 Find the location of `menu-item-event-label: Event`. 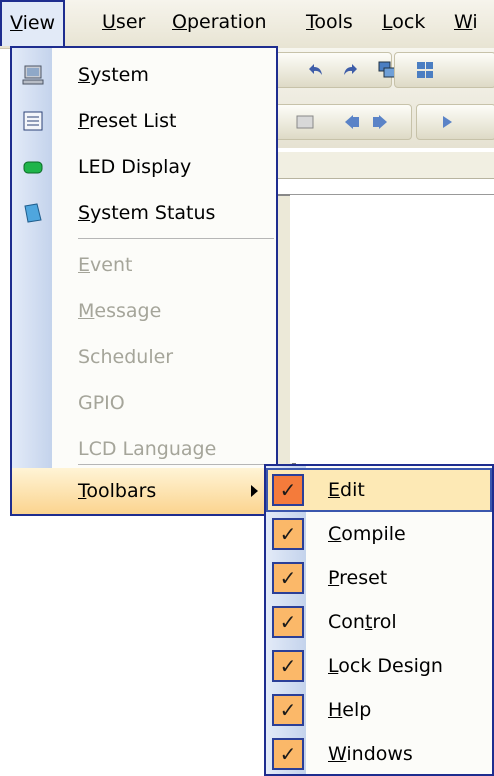

menu-item-event-label: Event is located at coordinates (105, 265).